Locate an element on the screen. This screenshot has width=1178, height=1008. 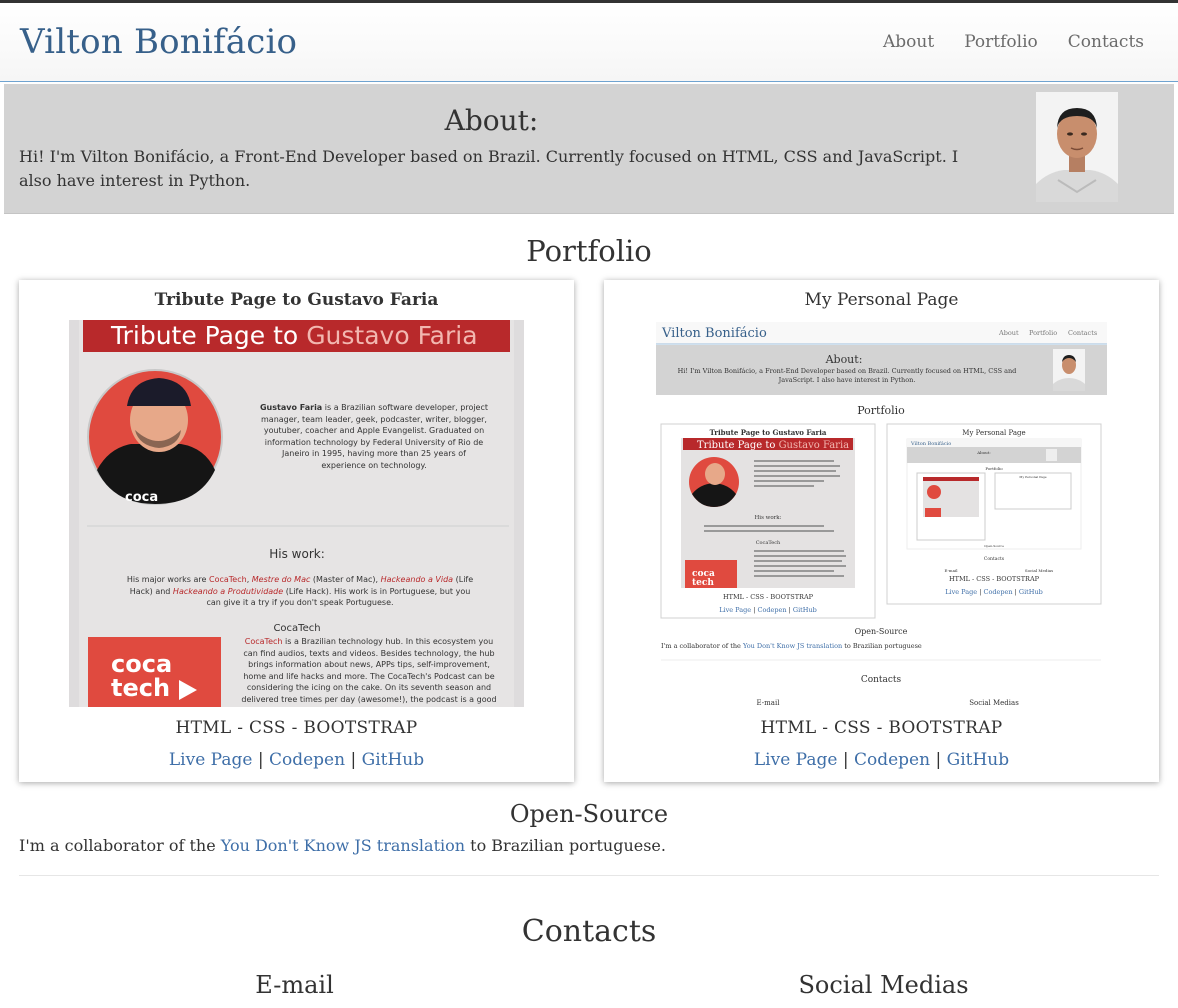
mini-card2-contacts: Contacts is located at coordinates (994, 559).